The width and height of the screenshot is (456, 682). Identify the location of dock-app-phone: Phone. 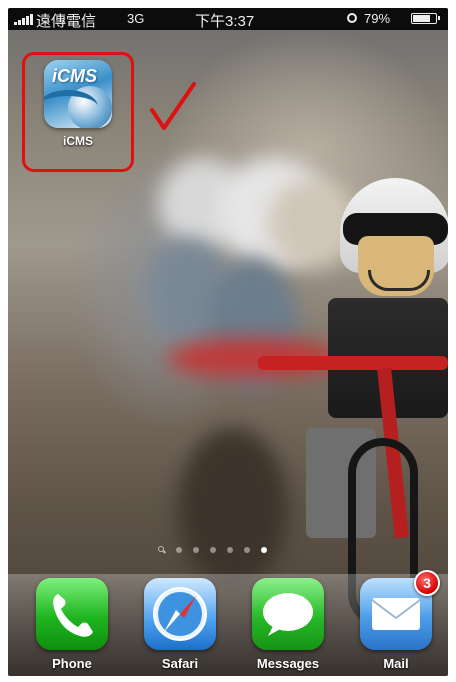
(72, 627).